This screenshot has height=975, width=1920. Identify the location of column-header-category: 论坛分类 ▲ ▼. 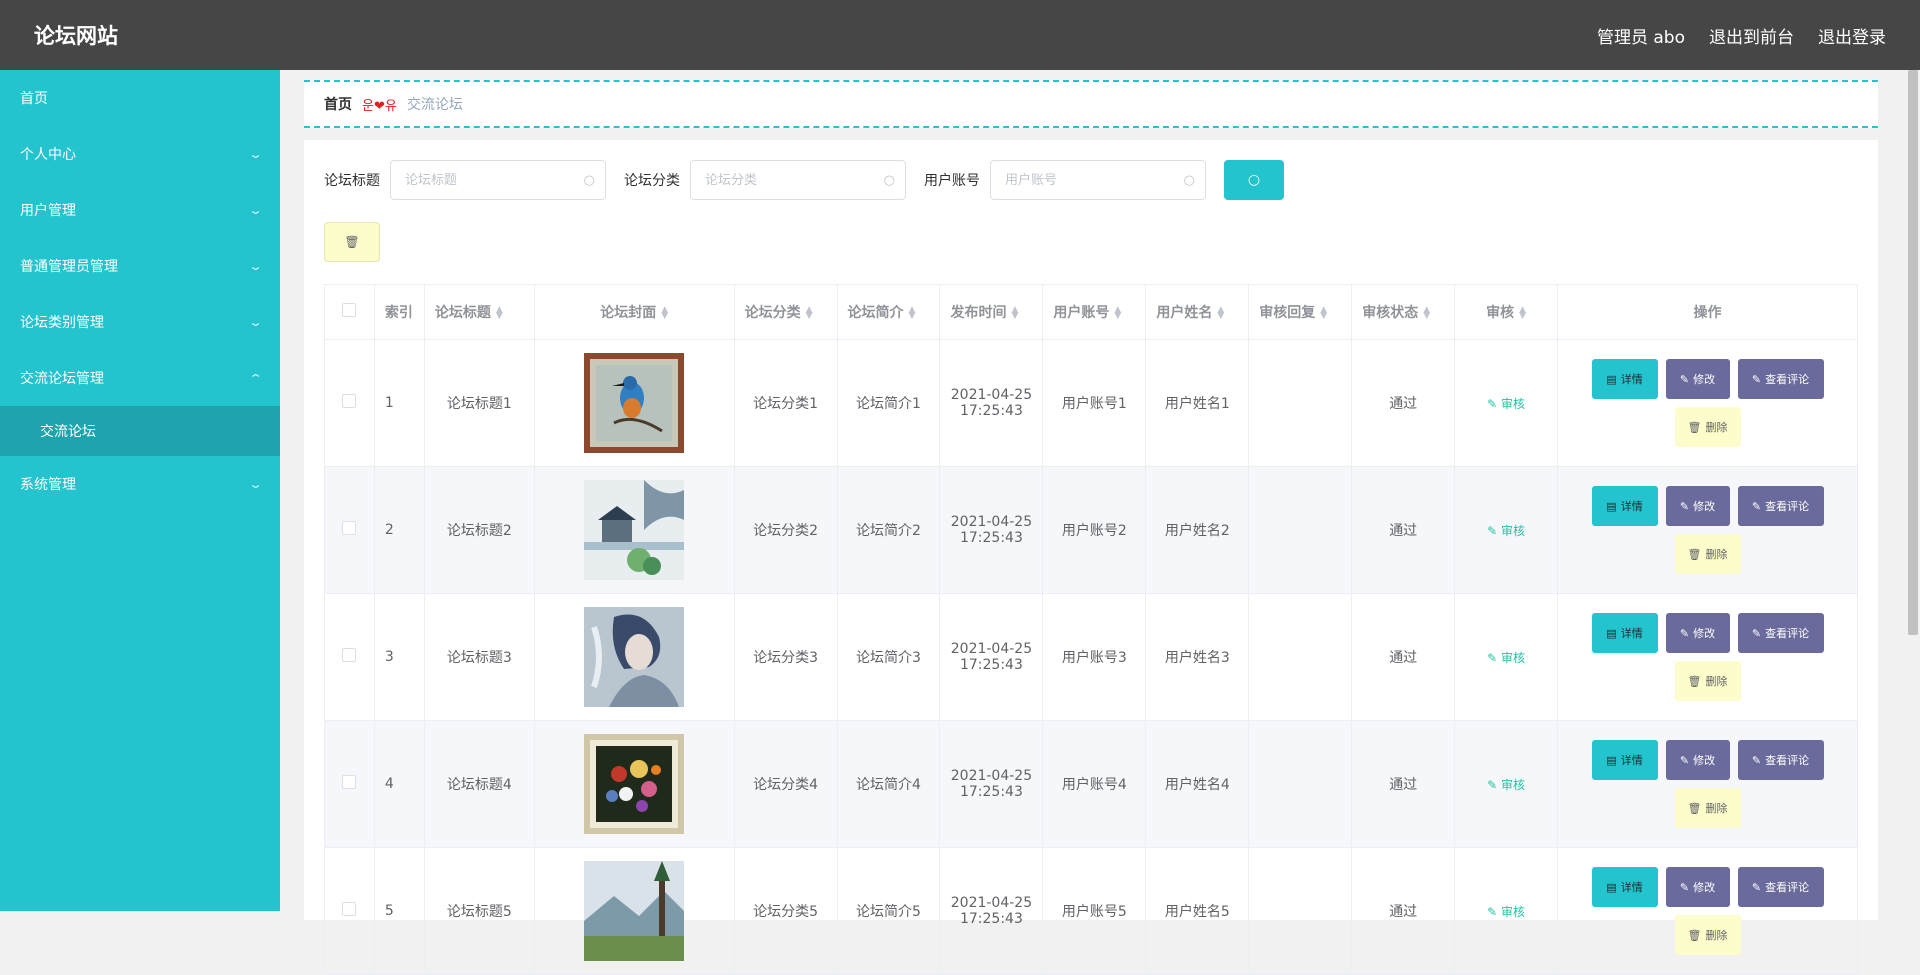
(785, 312).